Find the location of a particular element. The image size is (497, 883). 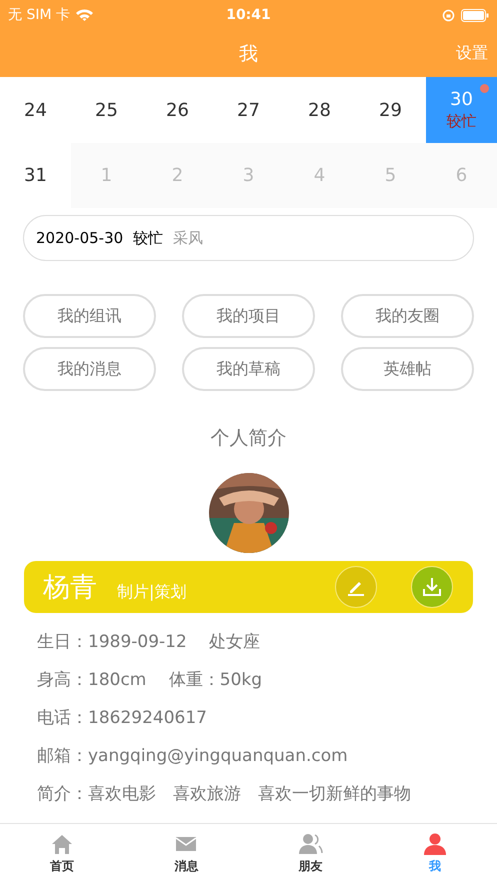

shortcut-button: 英雄帖 is located at coordinates (407, 369).